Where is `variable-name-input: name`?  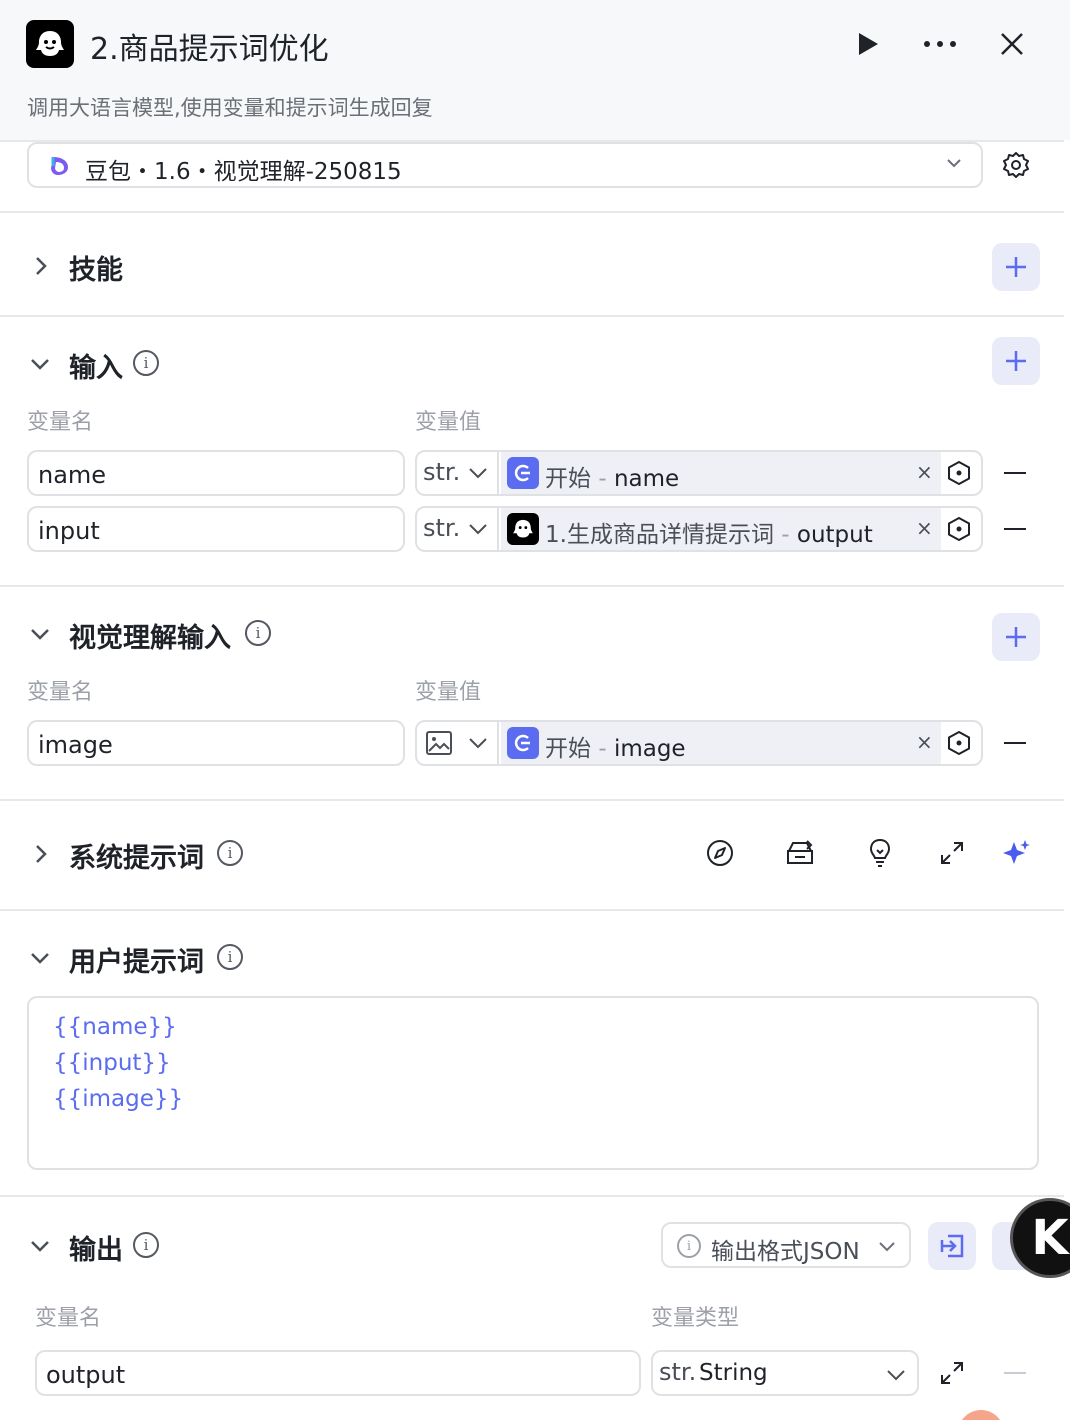 variable-name-input: name is located at coordinates (216, 473).